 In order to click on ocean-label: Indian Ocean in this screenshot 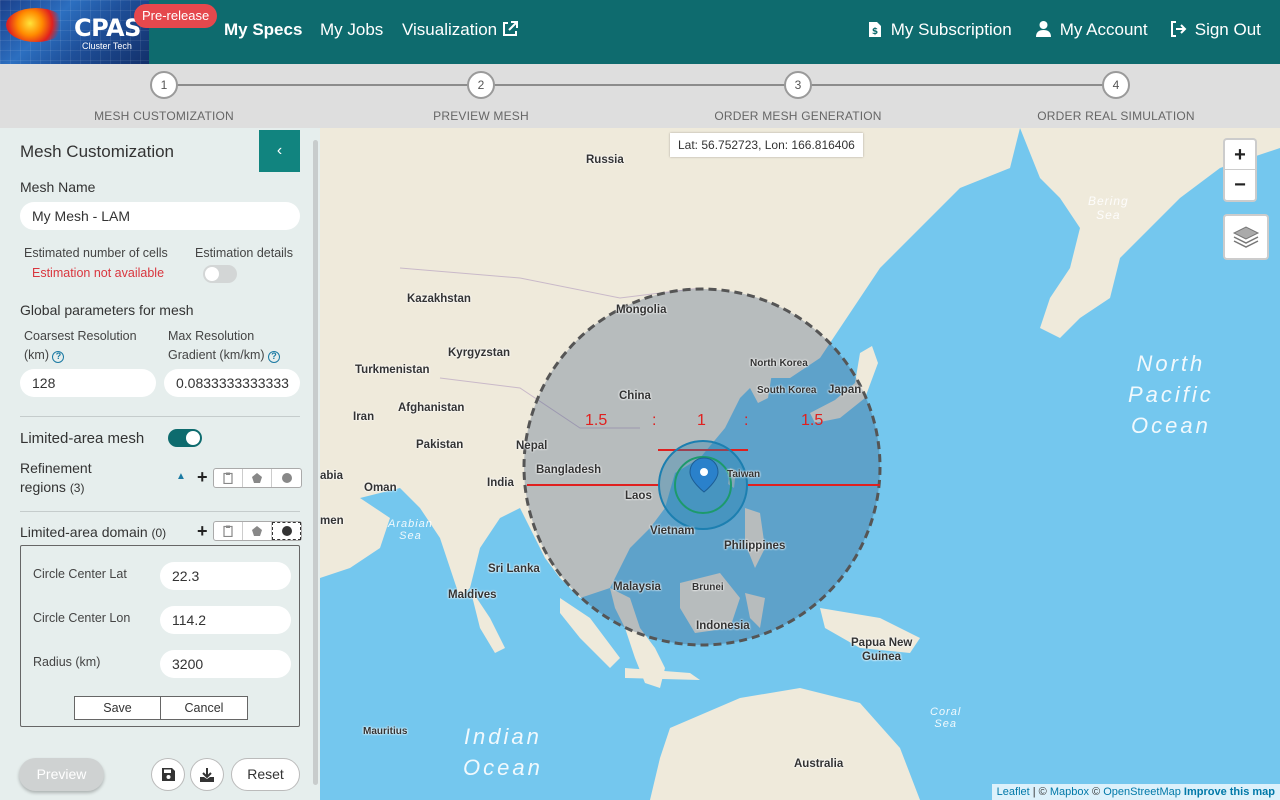, I will do `click(503, 752)`.